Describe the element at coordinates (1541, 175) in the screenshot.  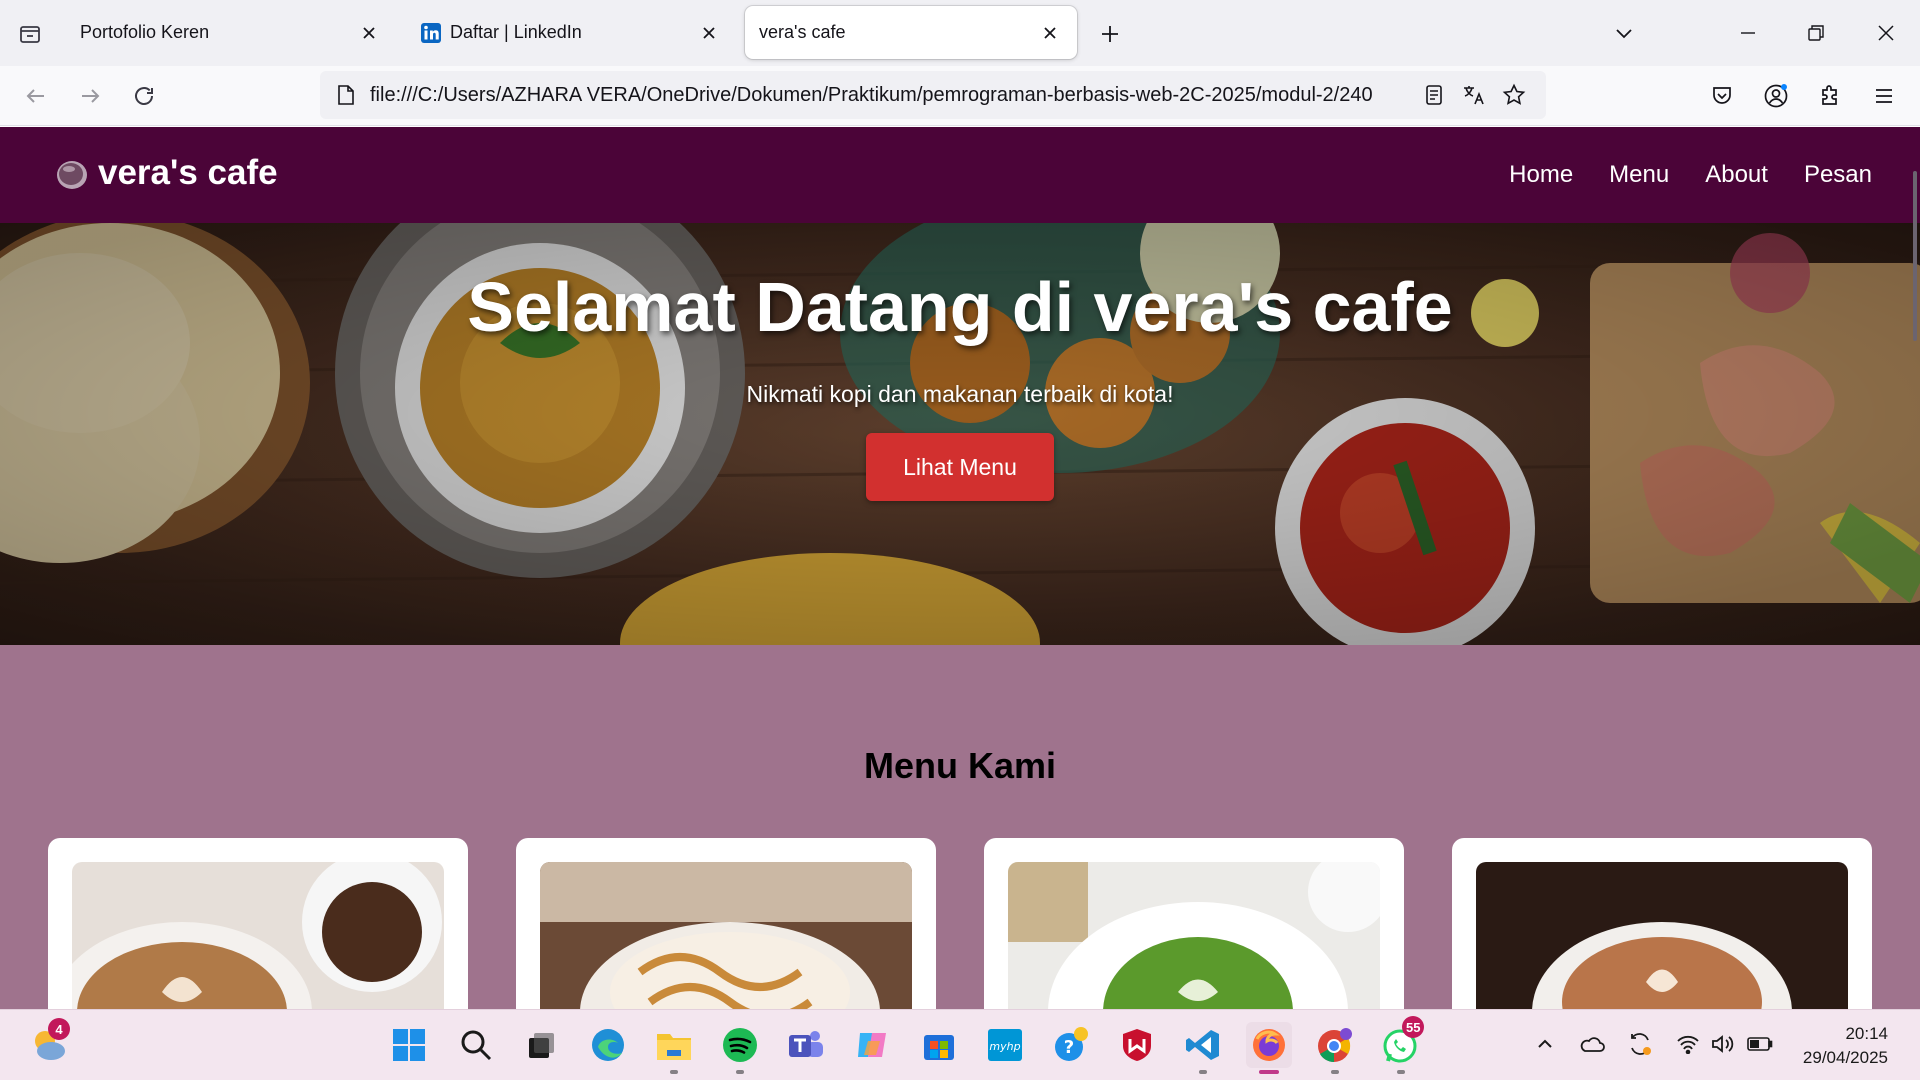
I see `nav-link-home: Home` at that location.